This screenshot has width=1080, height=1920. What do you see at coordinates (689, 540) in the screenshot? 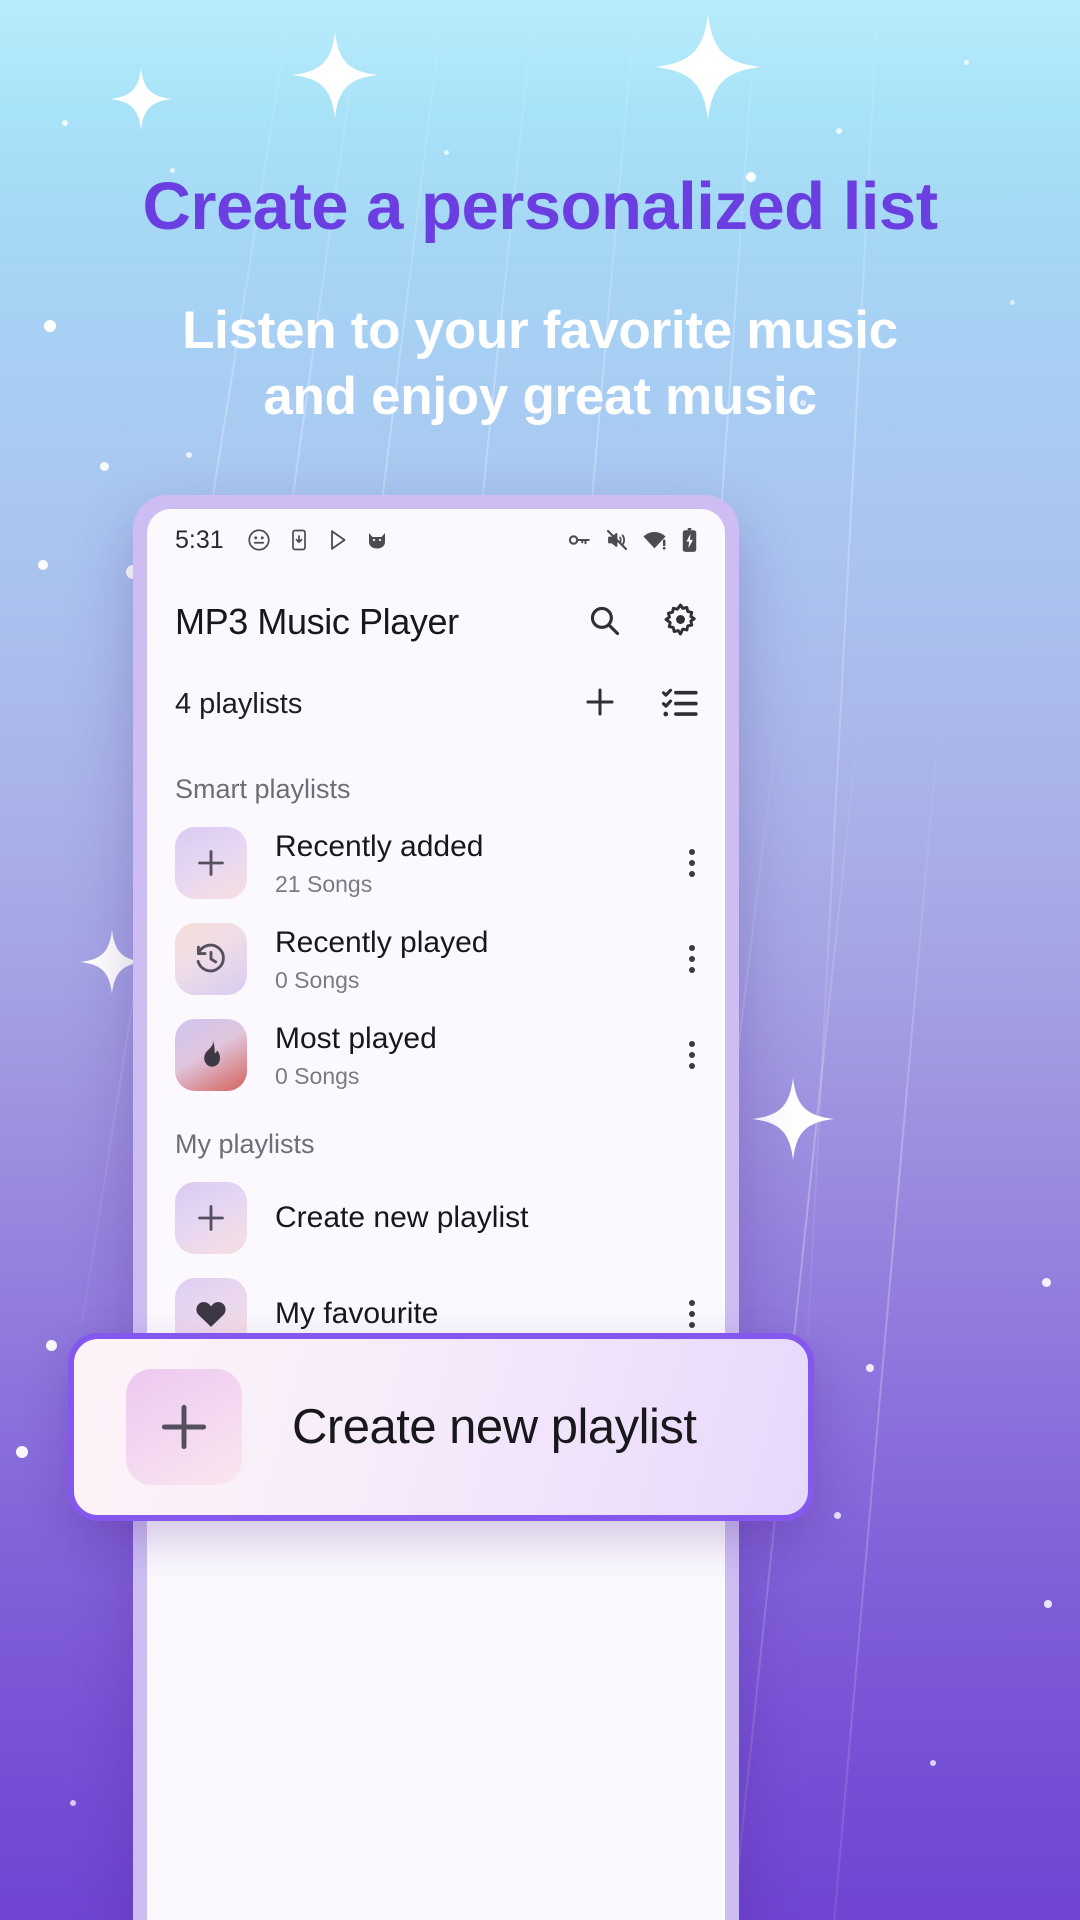
I see `battery-charging-icon` at bounding box center [689, 540].